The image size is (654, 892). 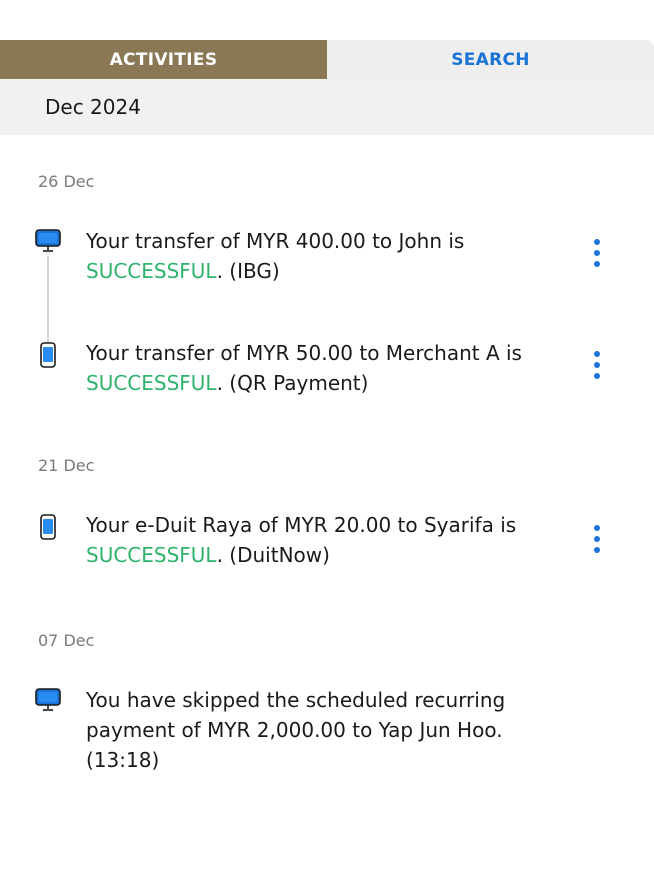 What do you see at coordinates (163, 59) in the screenshot?
I see `tab-activities: ACTIVITIES` at bounding box center [163, 59].